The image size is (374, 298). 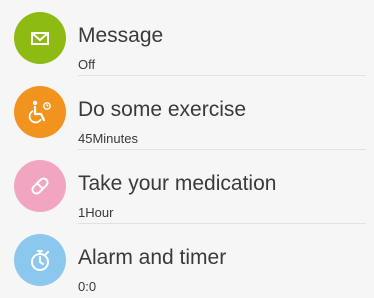 I want to click on exercise-icon, so click(x=40, y=112).